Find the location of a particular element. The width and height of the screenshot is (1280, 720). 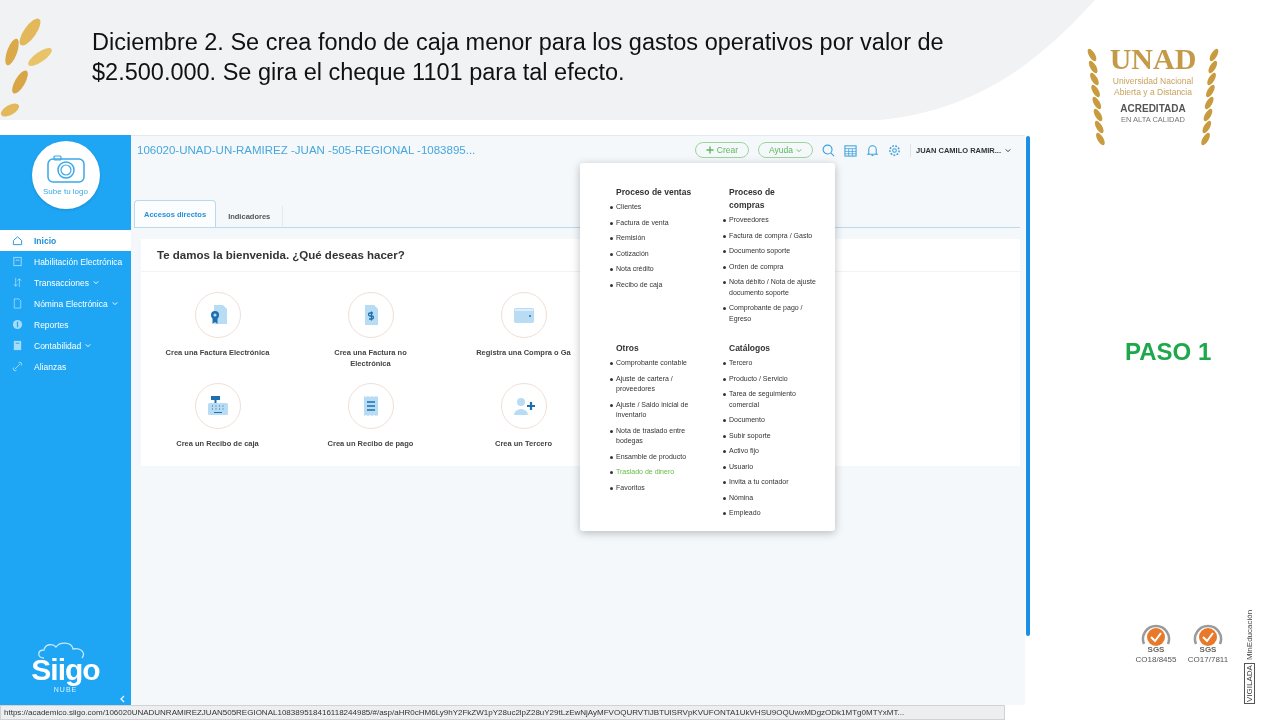

vigilance-badge: VIGILADA is located at coordinates (1249, 683).